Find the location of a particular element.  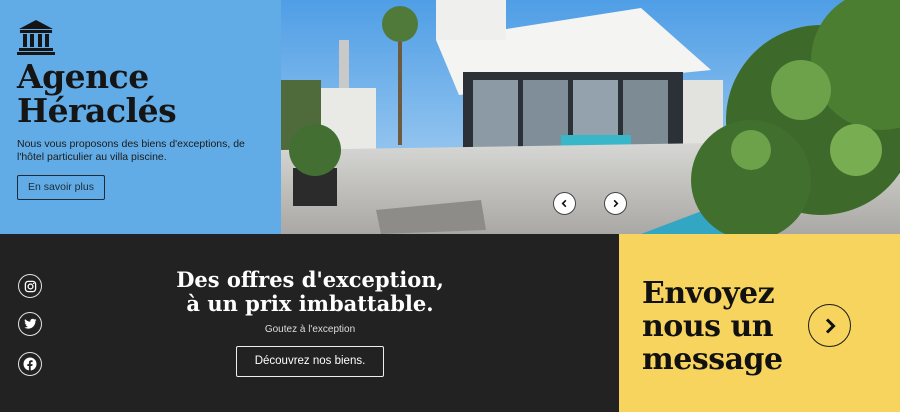

offers-title-line-1: Des offres d'exception, is located at coordinates (310, 279).